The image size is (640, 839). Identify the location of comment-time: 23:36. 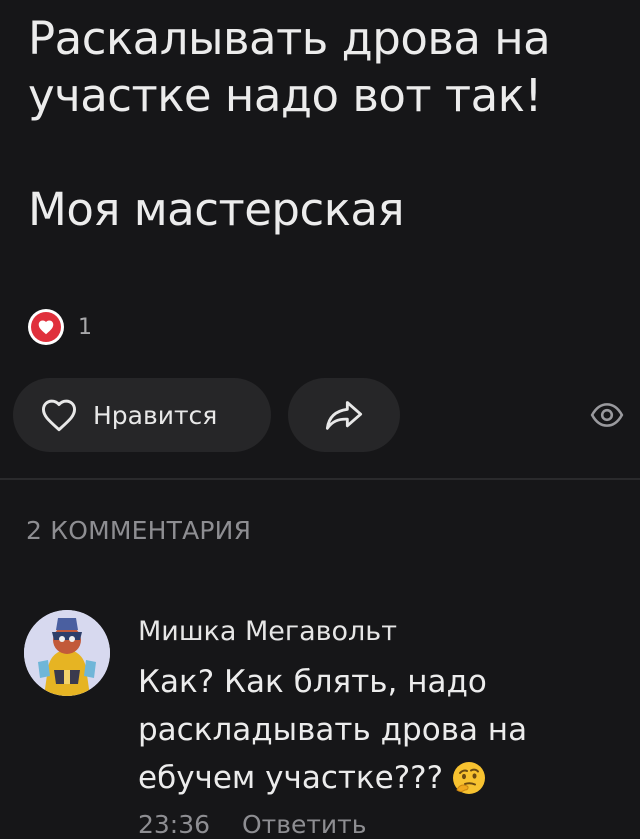
(174, 824).